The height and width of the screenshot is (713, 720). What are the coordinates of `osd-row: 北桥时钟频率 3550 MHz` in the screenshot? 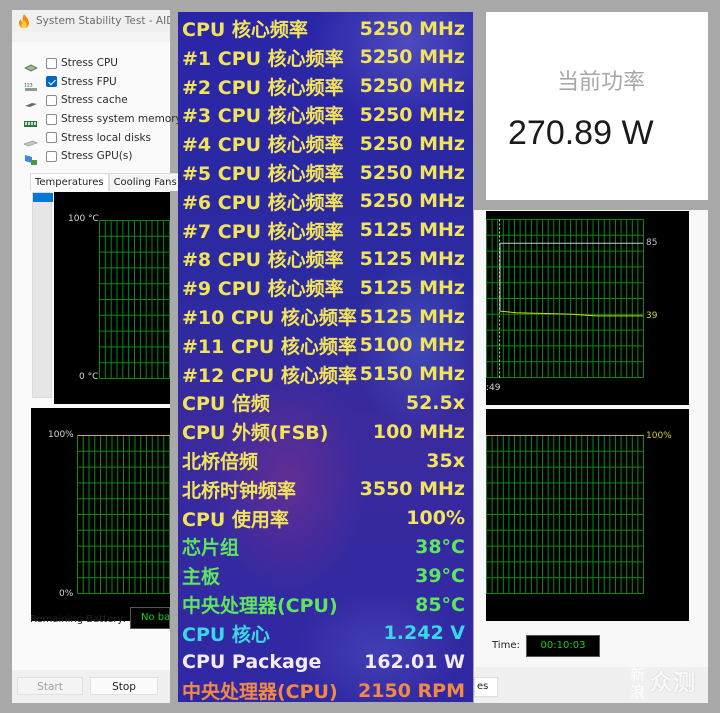 It's located at (323, 489).